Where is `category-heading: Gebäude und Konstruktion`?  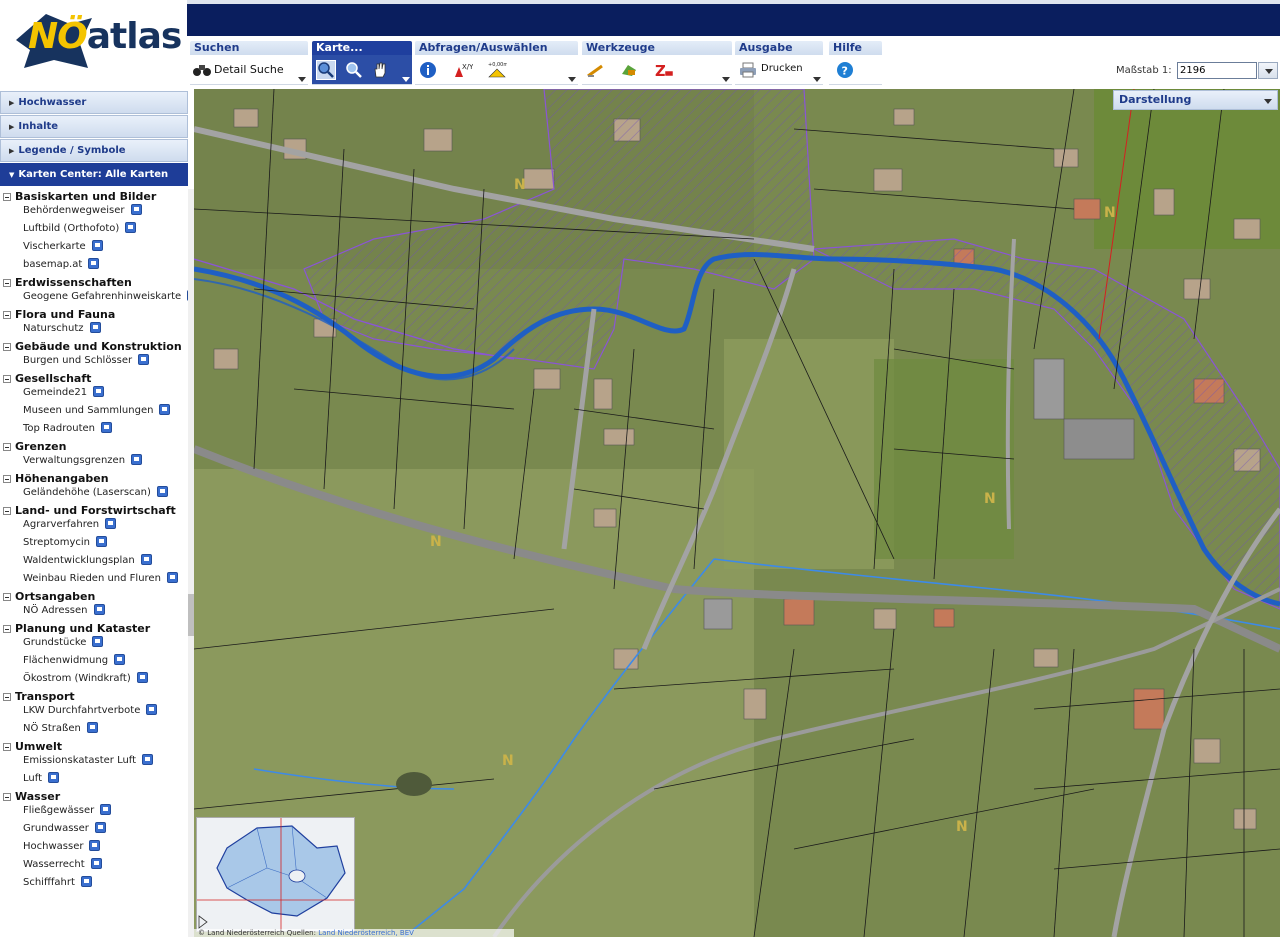 category-heading: Gebäude und Konstruktion is located at coordinates (98, 346).